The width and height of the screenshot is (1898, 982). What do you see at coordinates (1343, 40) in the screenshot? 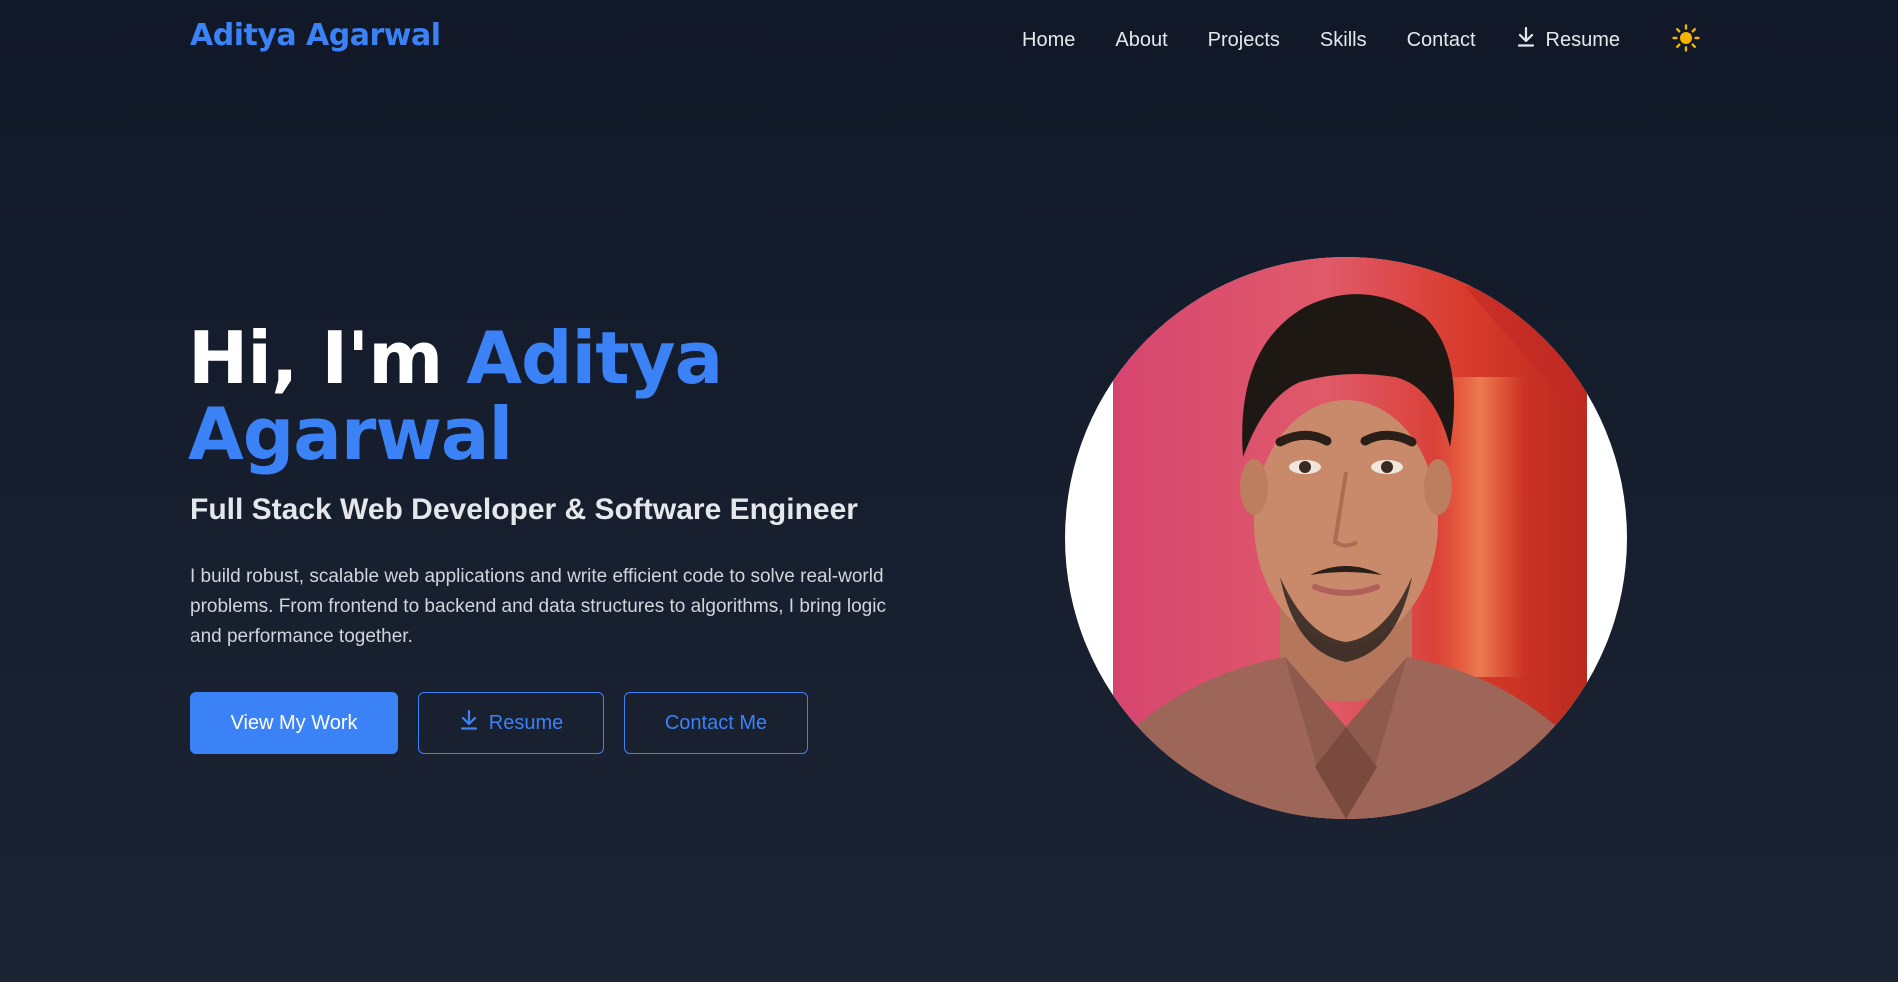
I see `nav-skills: Skills` at bounding box center [1343, 40].